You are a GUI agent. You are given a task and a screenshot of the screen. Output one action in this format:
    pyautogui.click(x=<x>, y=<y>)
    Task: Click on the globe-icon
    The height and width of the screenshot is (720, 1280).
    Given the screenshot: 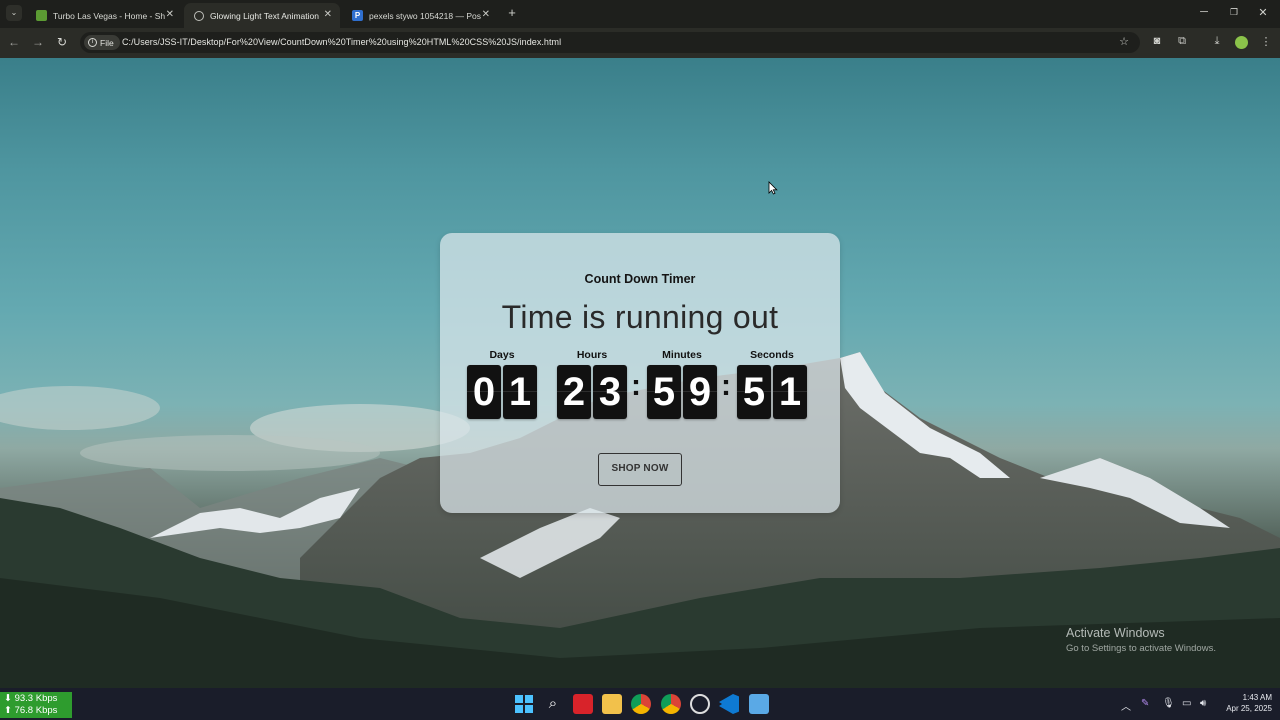 What is the action you would take?
    pyautogui.click(x=199, y=15)
    